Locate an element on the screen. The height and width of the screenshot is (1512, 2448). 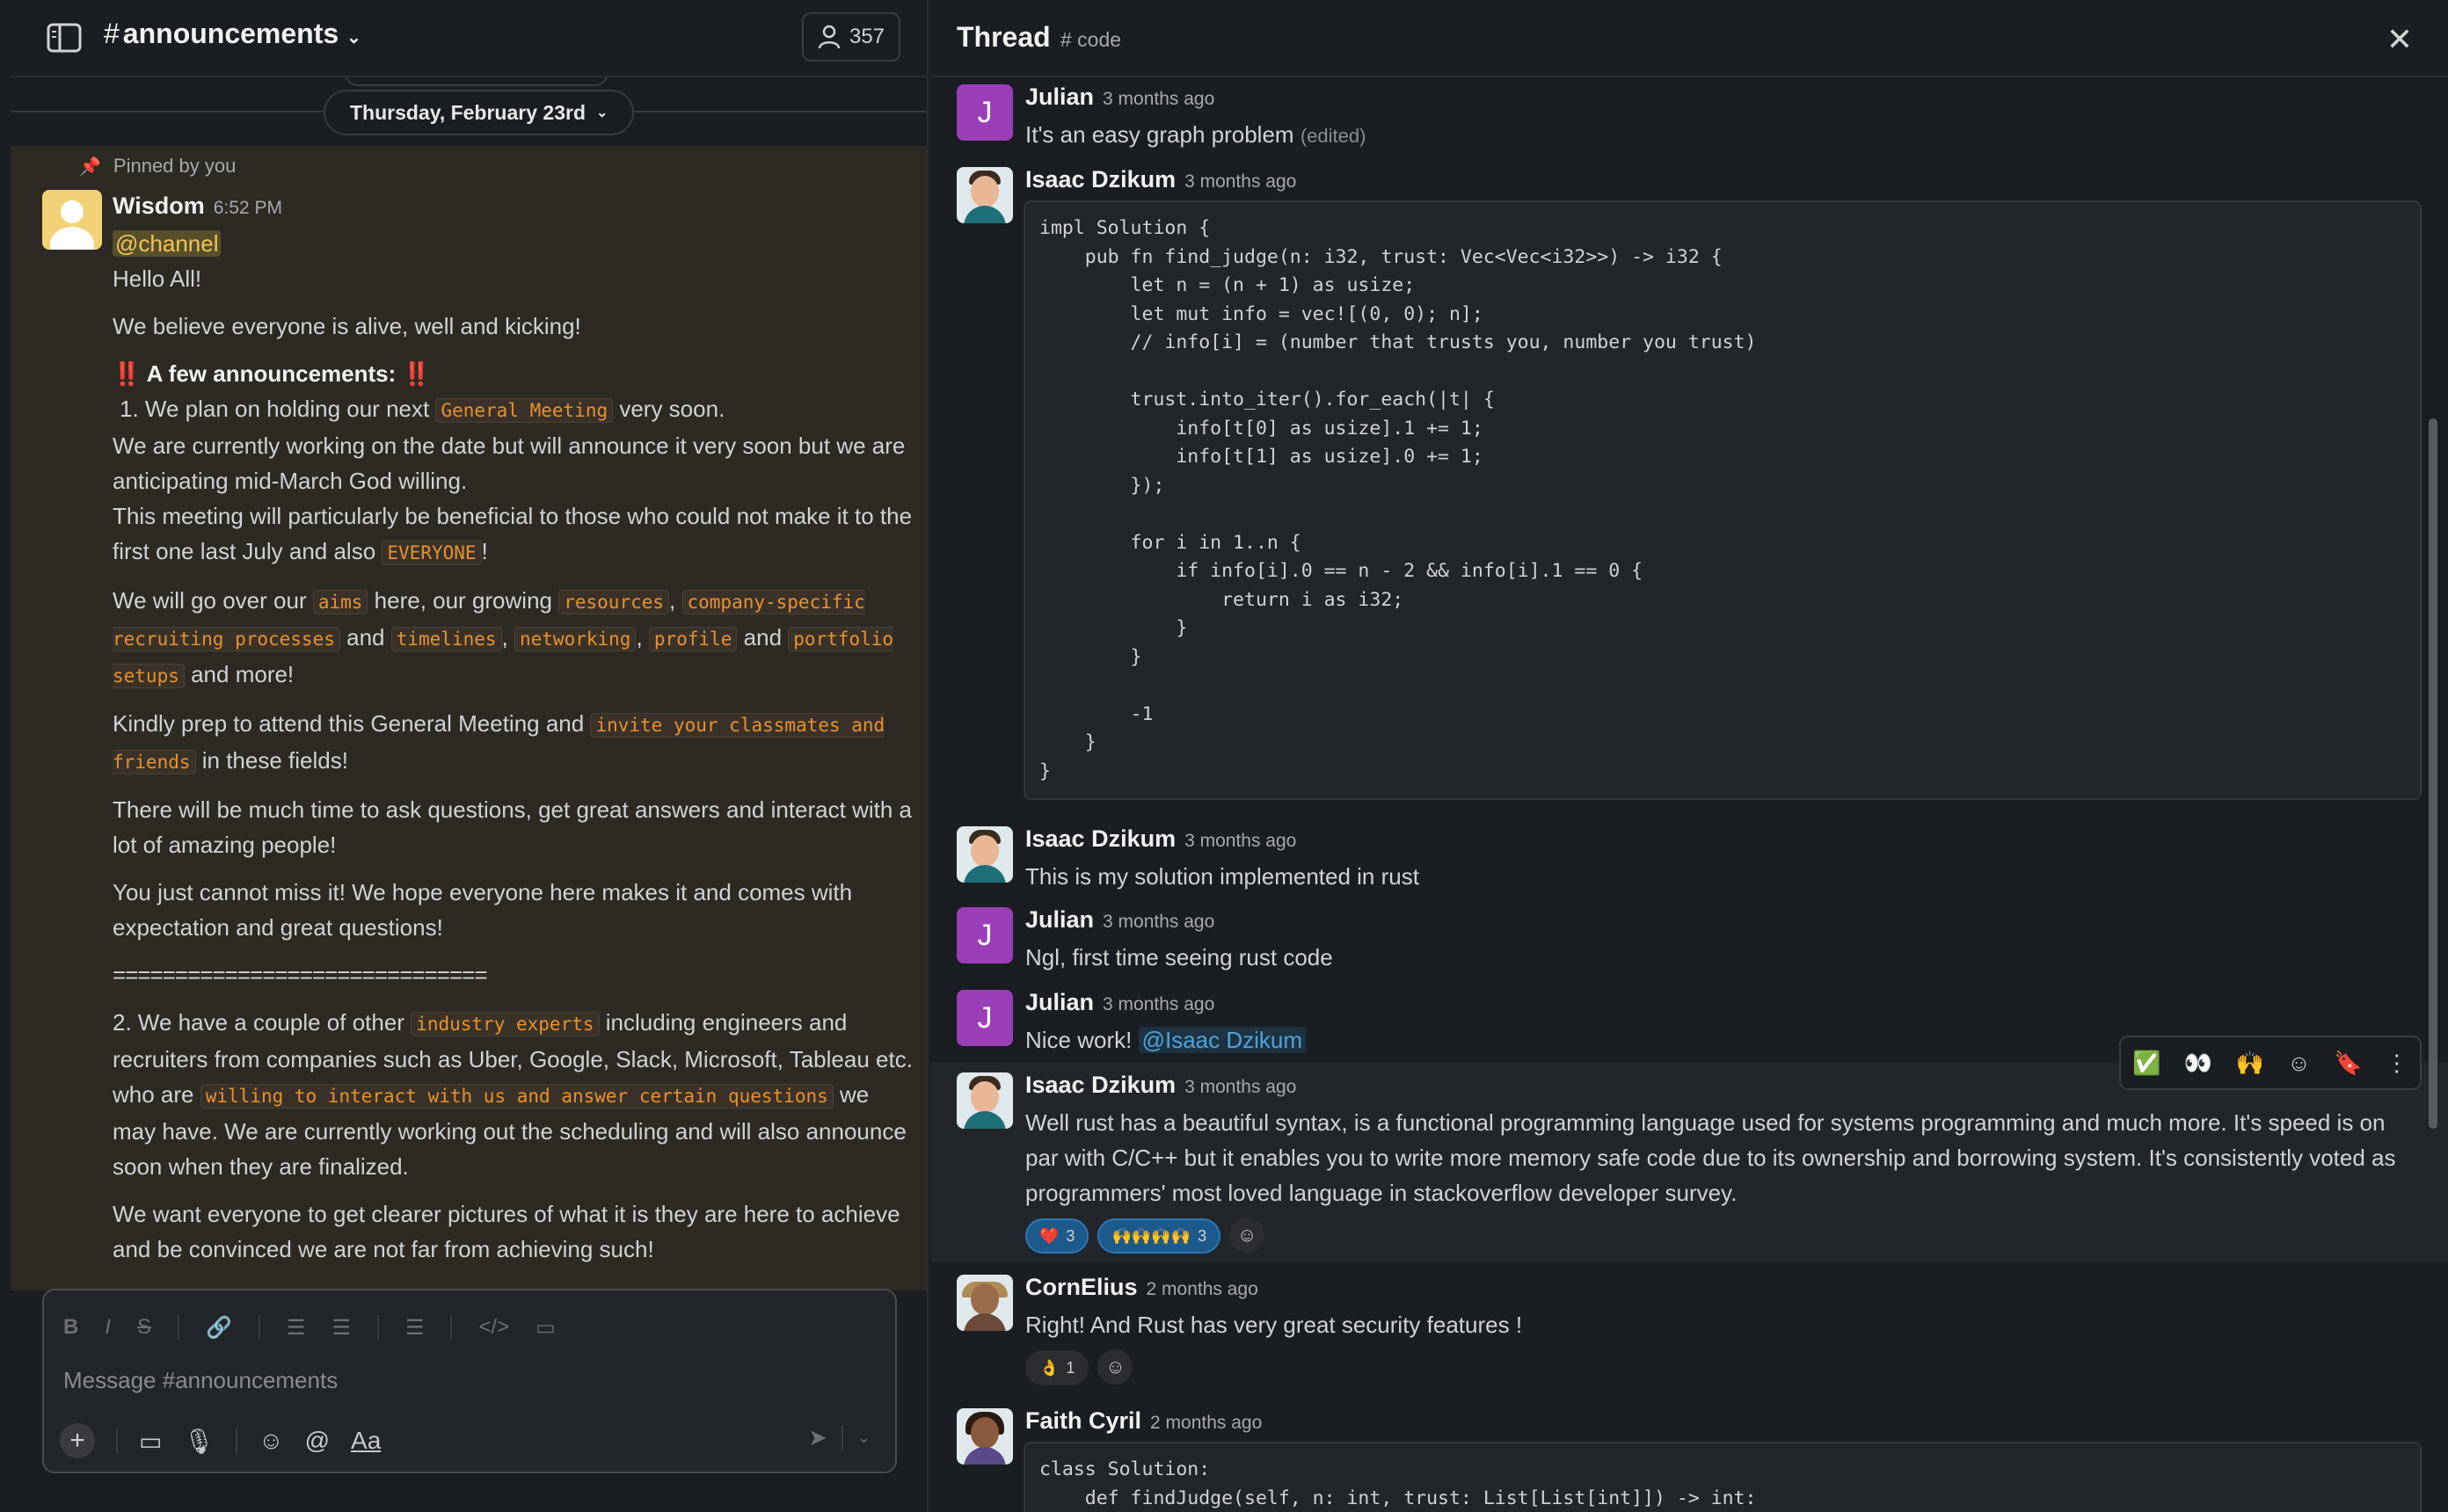
reaction-raised-hands: 🙌🙌🙌🙌 3 is located at coordinates (1159, 1236).